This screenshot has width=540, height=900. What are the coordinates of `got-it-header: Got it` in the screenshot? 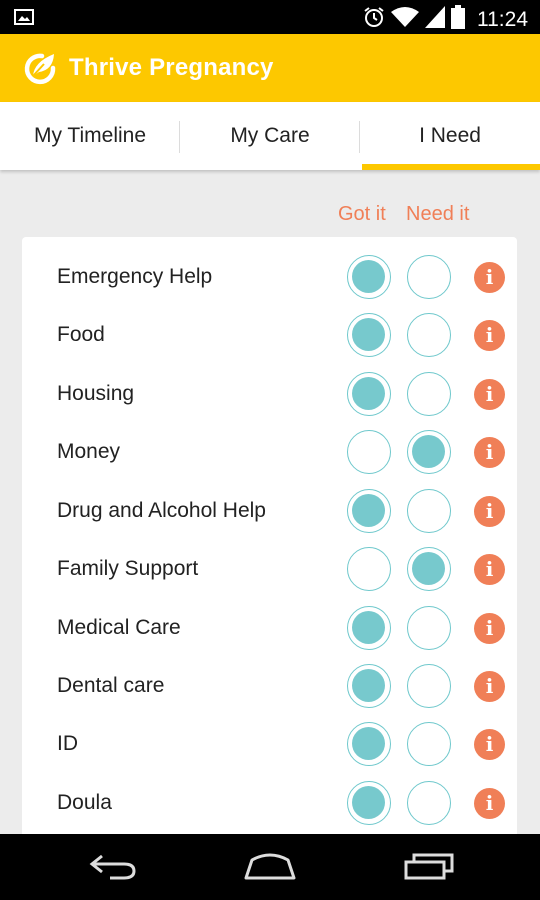 It's located at (362, 214).